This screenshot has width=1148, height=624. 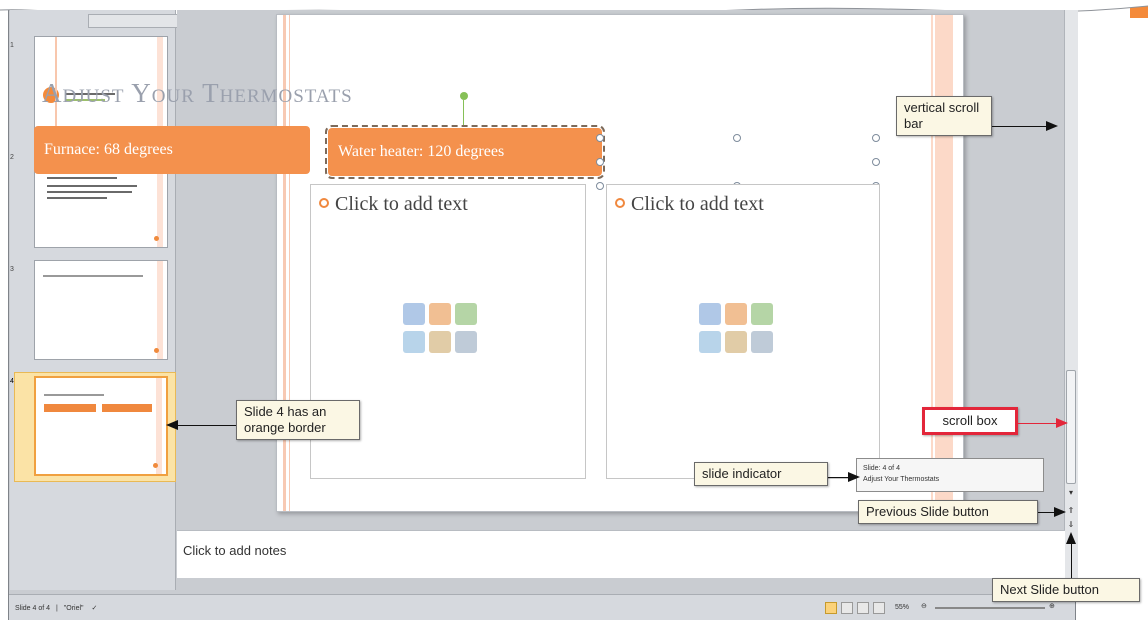 What do you see at coordinates (12, 269) in the screenshot?
I see `thumbnail-number: 3` at bounding box center [12, 269].